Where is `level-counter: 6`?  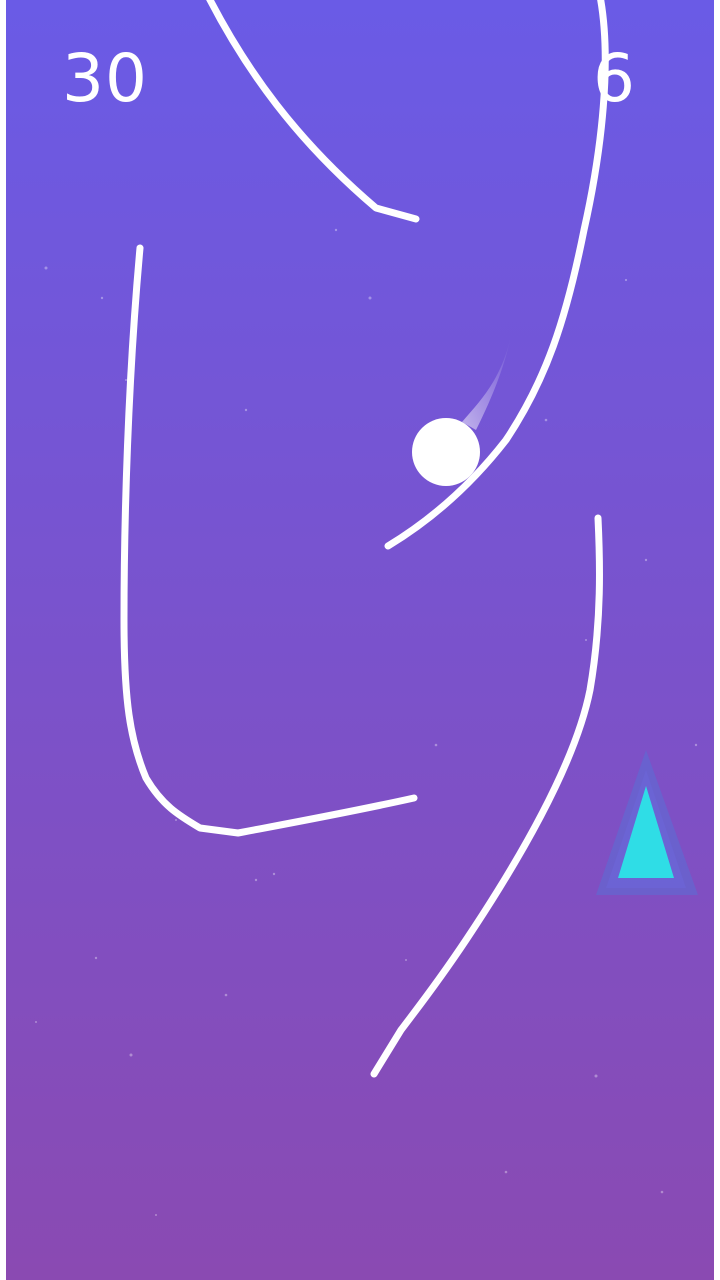
level-counter: 6 is located at coordinates (614, 78).